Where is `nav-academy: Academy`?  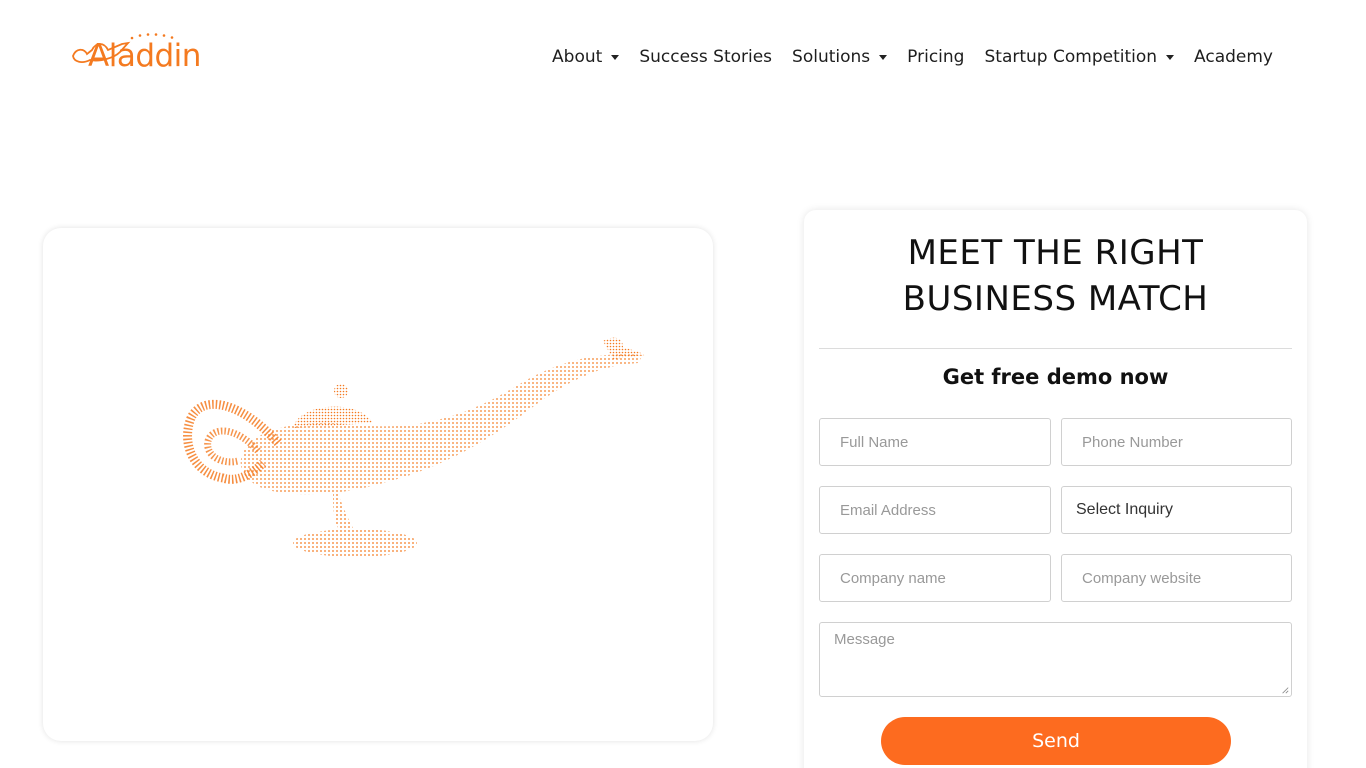
nav-academy: Academy is located at coordinates (1233, 57).